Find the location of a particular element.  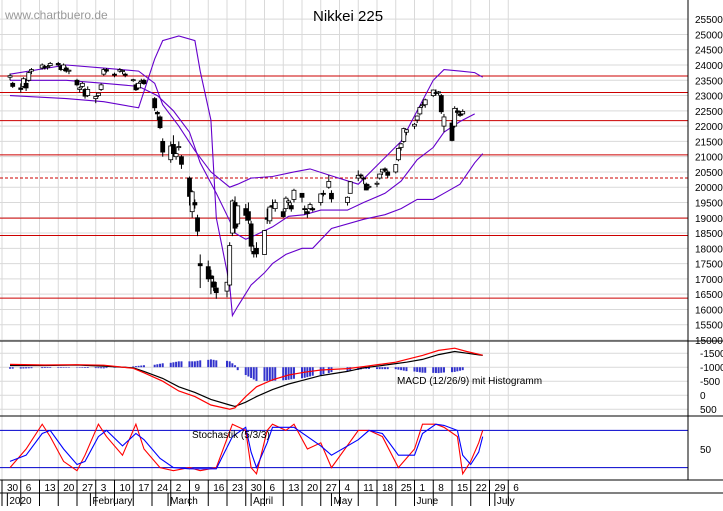

day-label: 23 is located at coordinates (238, 488).